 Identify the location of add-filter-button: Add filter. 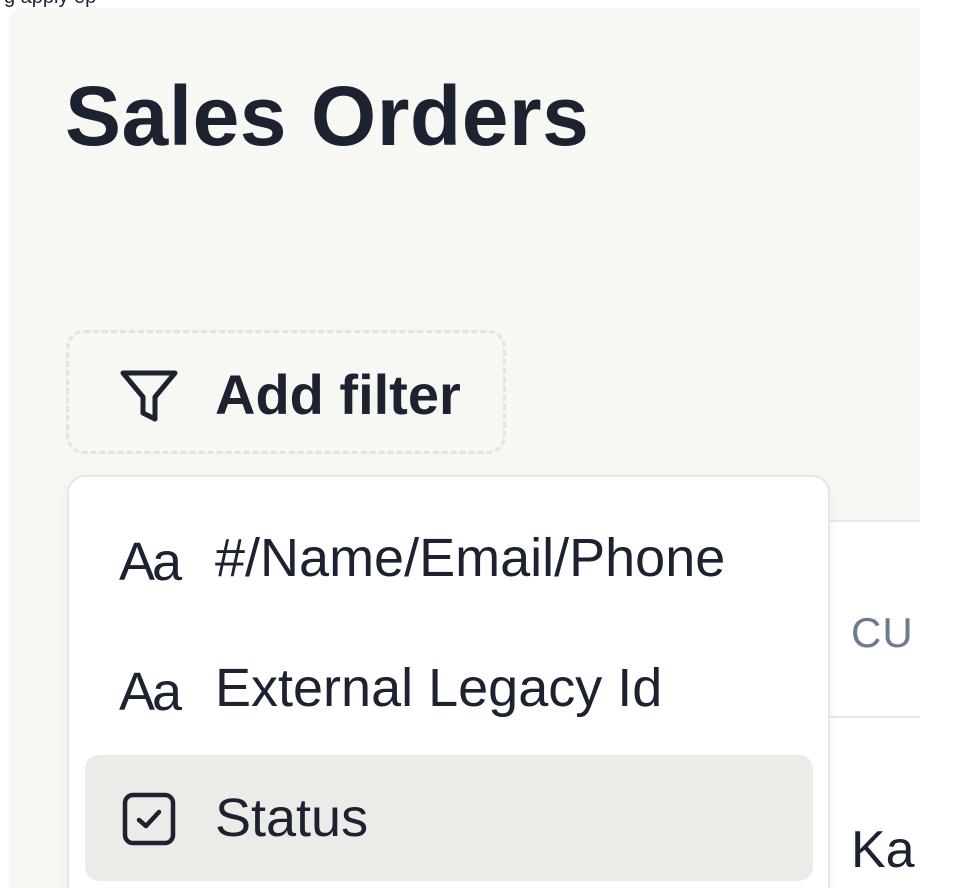
(286, 392).